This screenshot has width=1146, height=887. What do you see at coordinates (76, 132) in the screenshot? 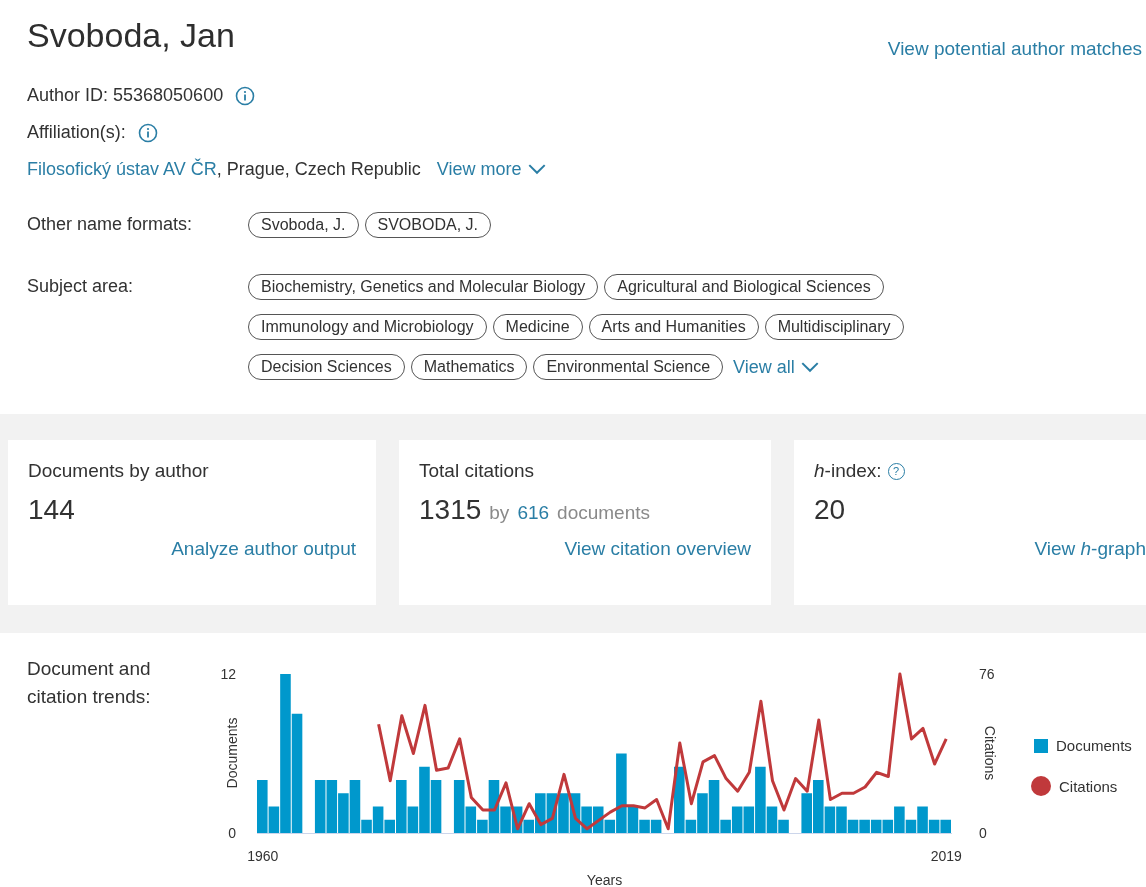
I see `affiliation-label: Affiliation(s):` at bounding box center [76, 132].